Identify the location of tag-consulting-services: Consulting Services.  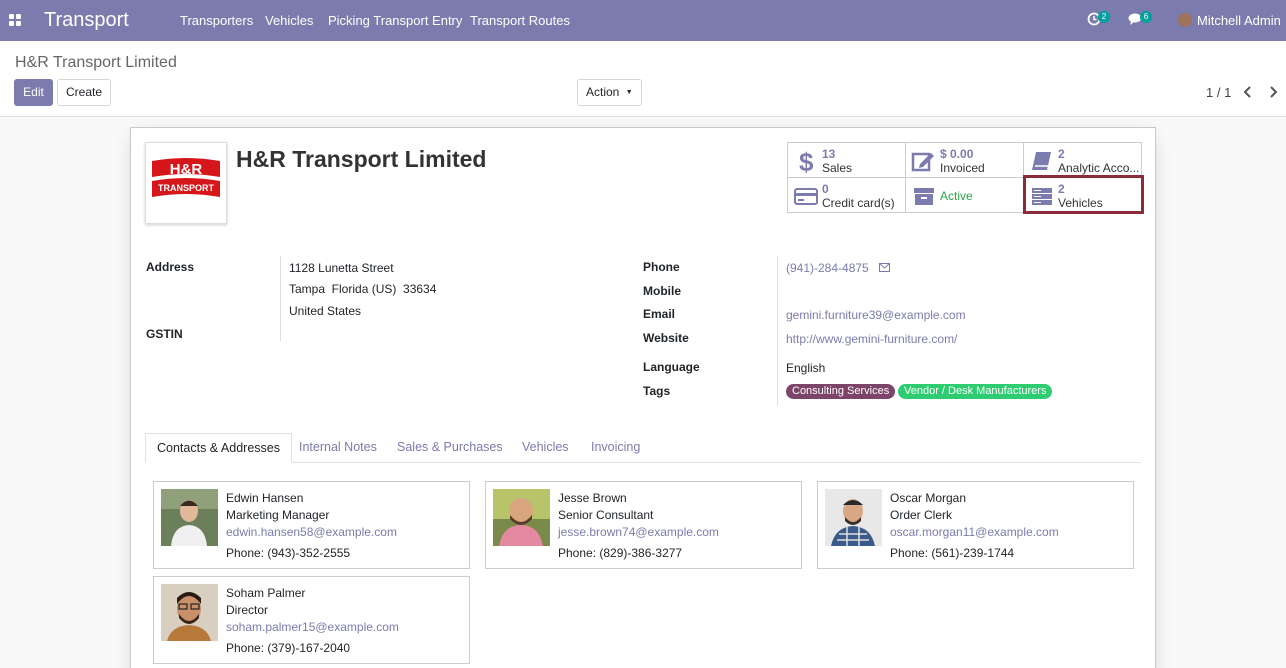
(841, 391).